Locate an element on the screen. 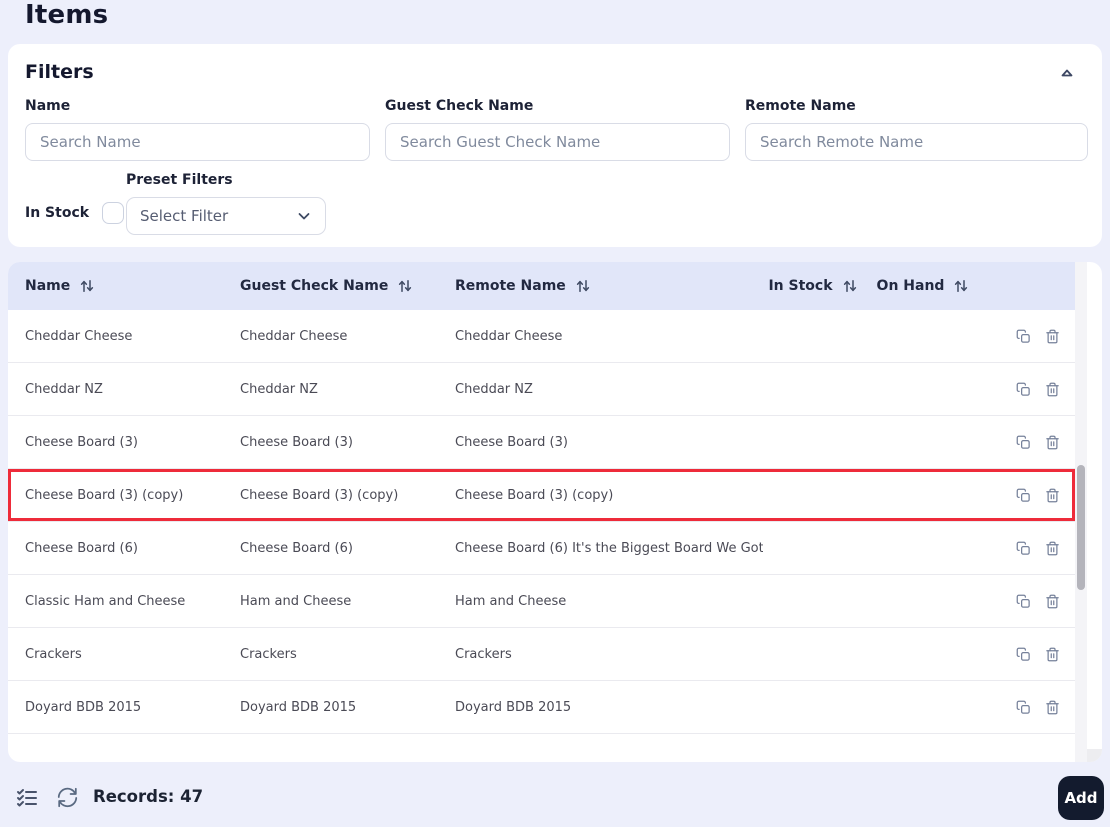 This screenshot has height=827, width=1110. preset-filters-label: Preset Filters is located at coordinates (179, 180).